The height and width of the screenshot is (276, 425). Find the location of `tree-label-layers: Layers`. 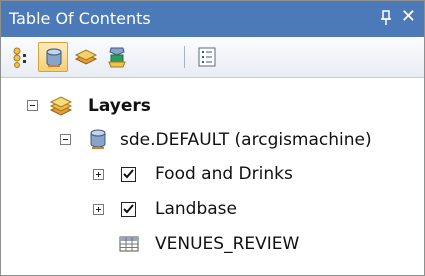

tree-label-layers: Layers is located at coordinates (119, 106).